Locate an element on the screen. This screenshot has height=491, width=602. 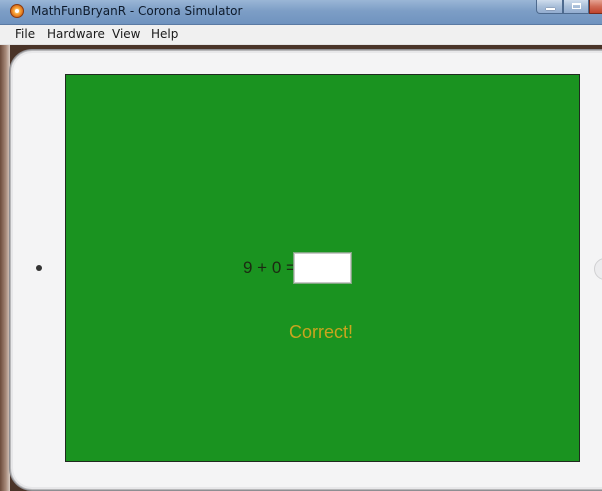
title-bar: MathFunBryanR - Corona Simulator is located at coordinates (301, 12).